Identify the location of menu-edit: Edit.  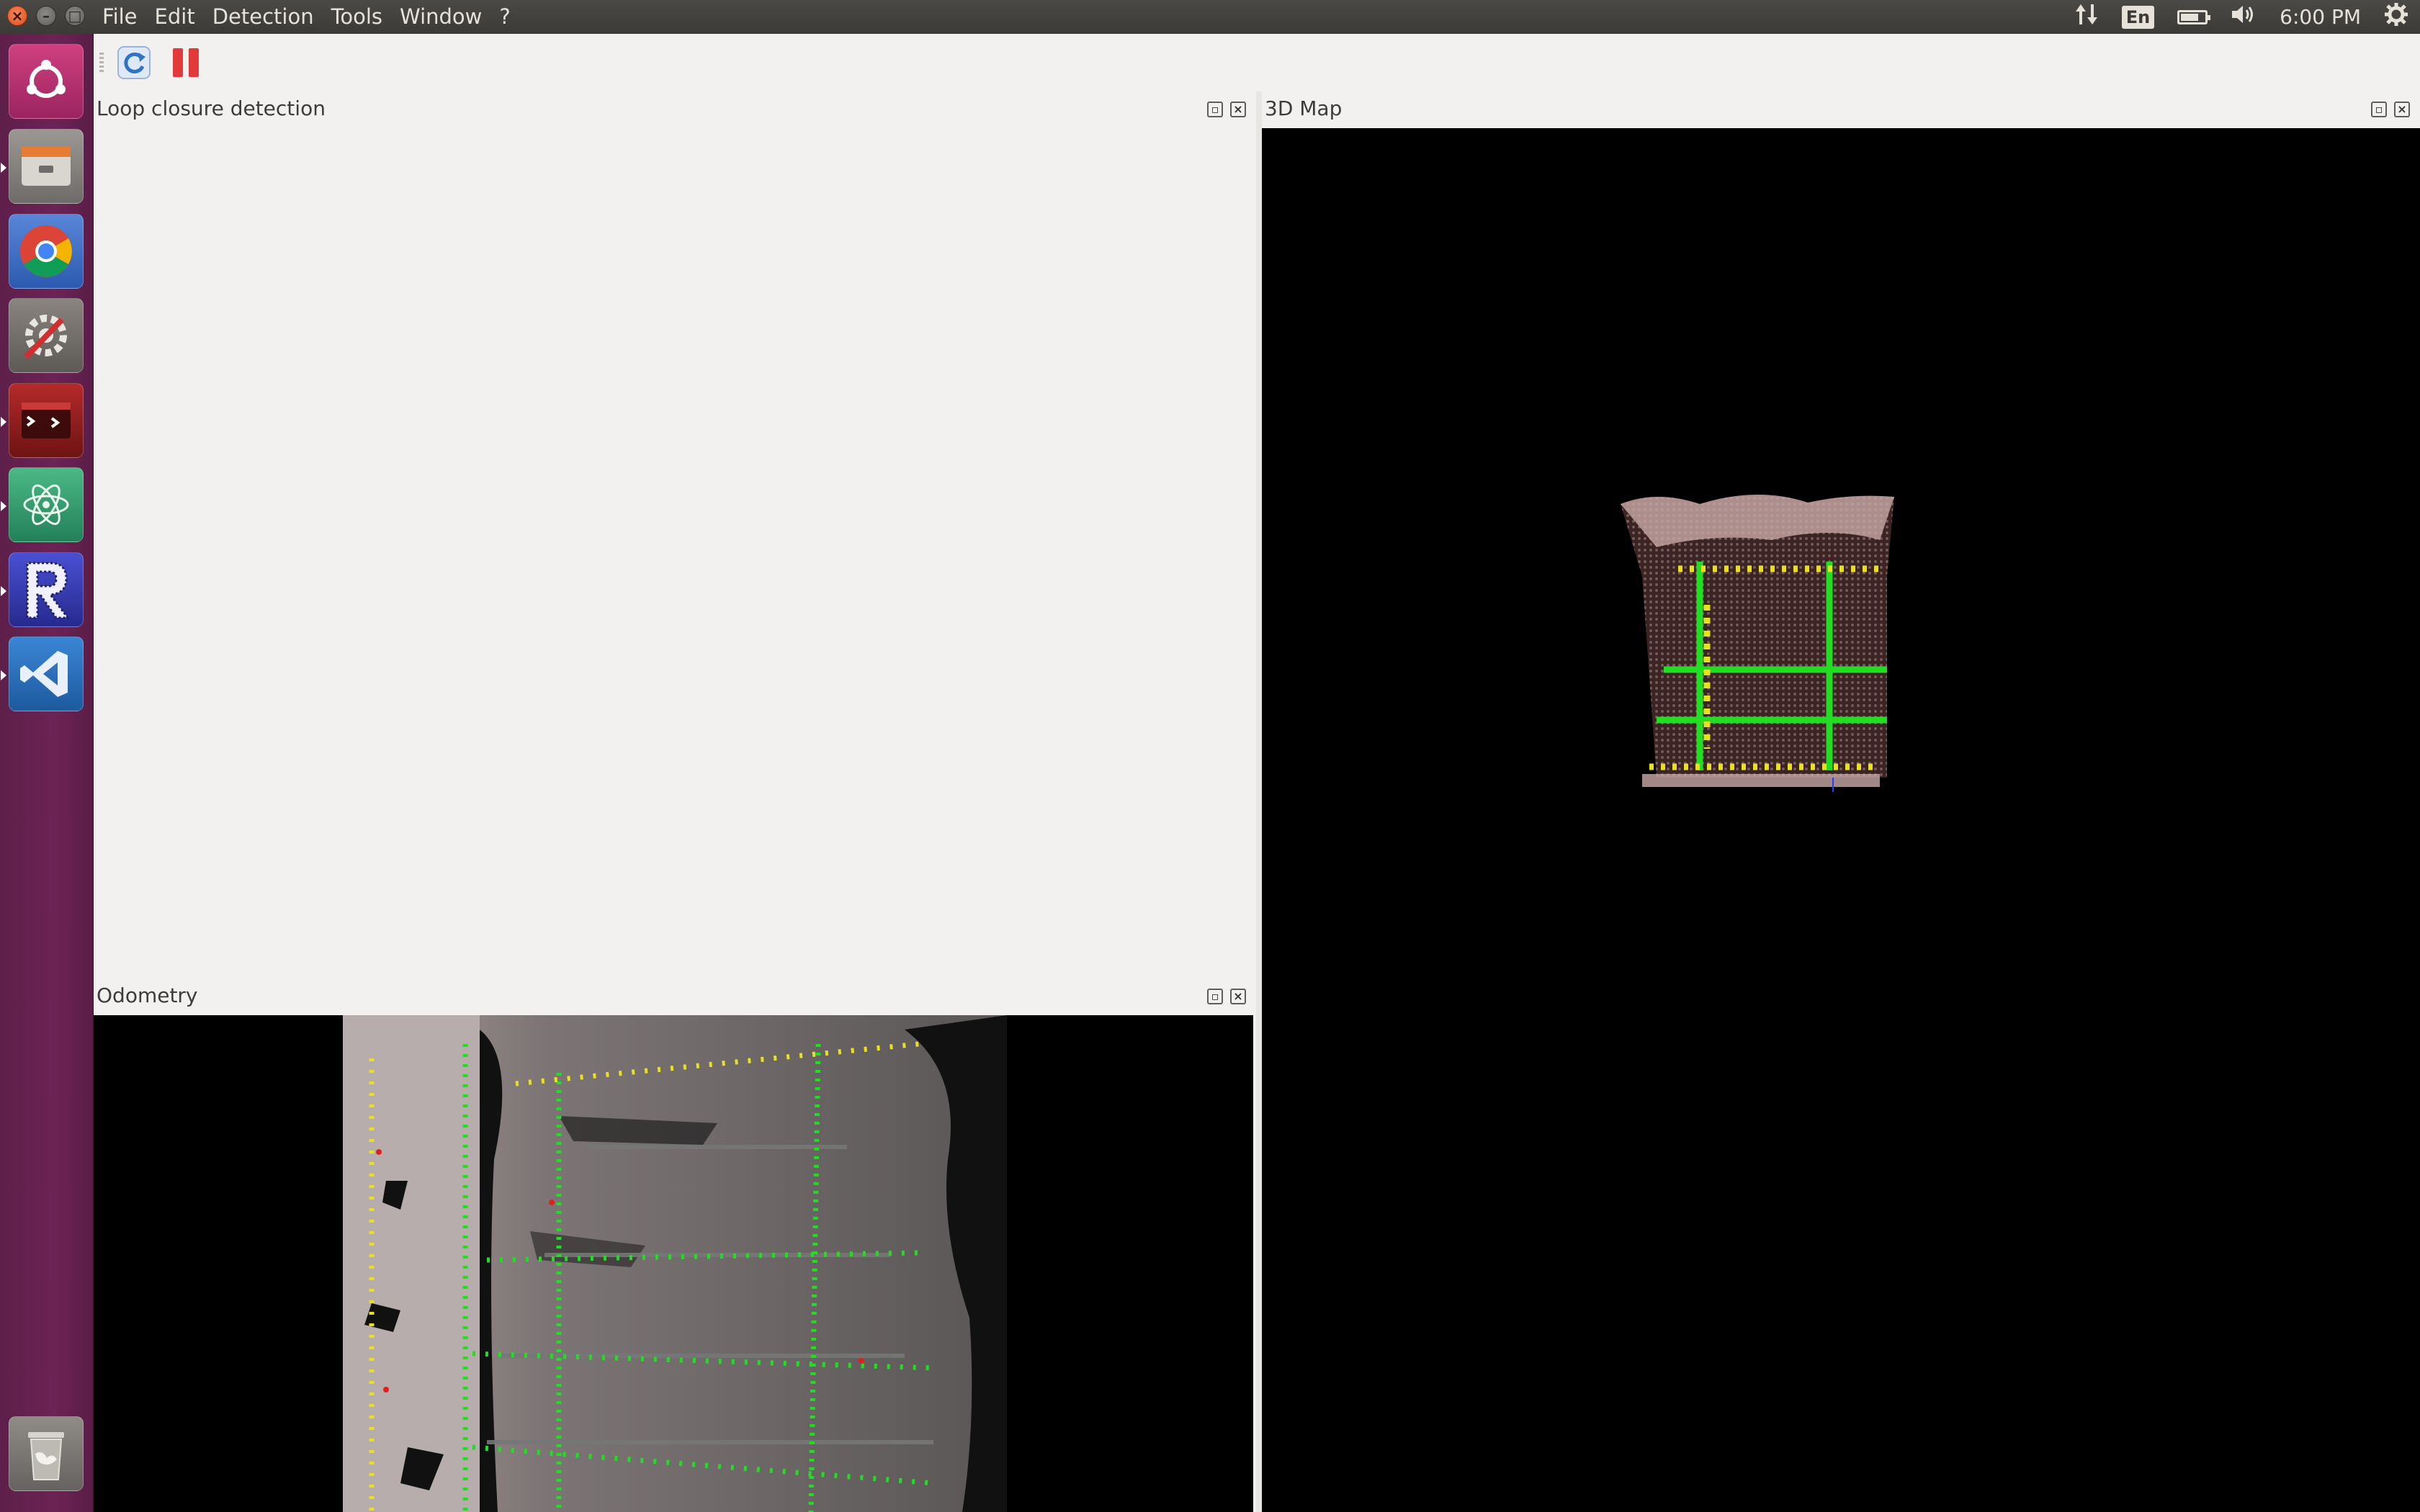
(175, 17).